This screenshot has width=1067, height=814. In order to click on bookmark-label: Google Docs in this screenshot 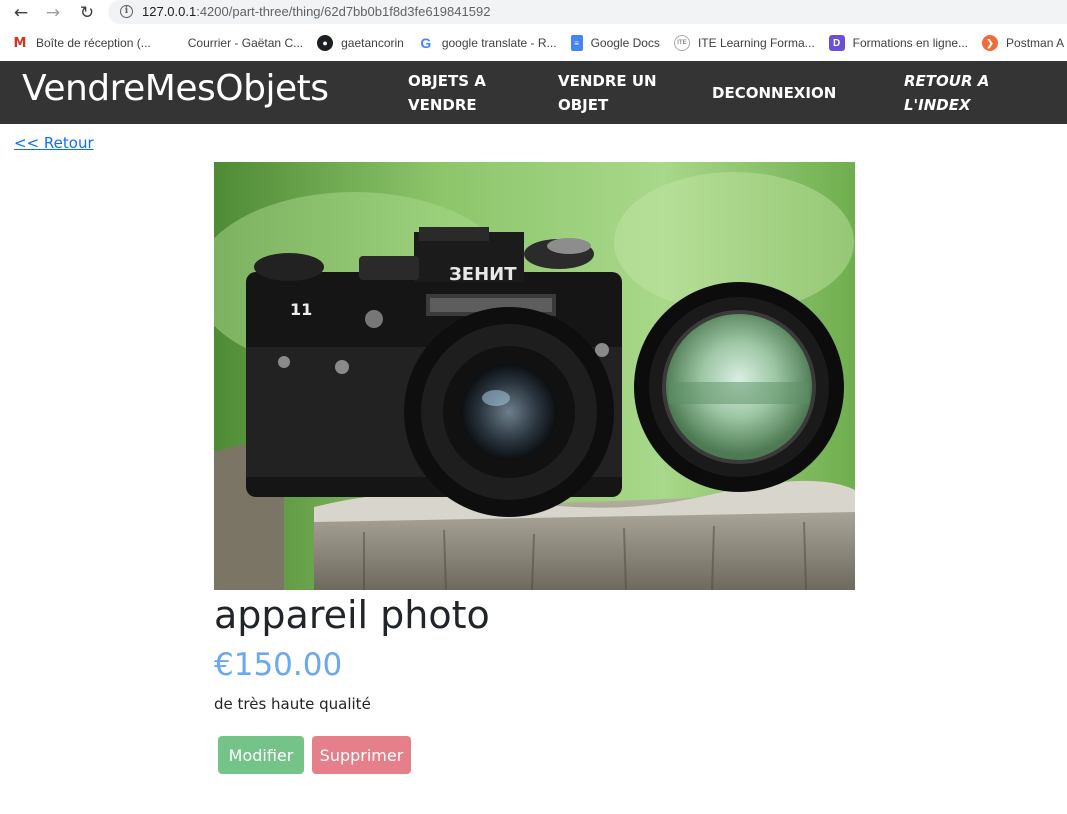, I will do `click(625, 43)`.